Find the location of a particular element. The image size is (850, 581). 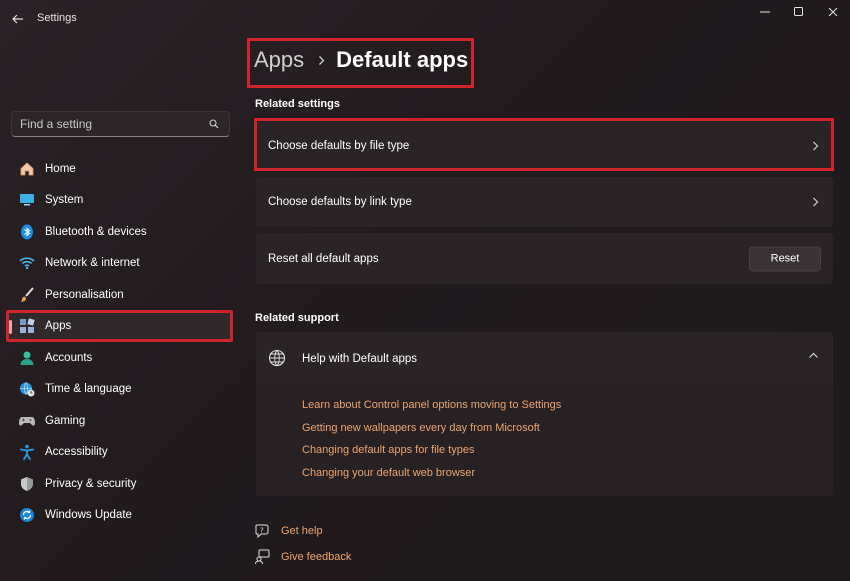

help-chat-icon: ? is located at coordinates (263, 531).